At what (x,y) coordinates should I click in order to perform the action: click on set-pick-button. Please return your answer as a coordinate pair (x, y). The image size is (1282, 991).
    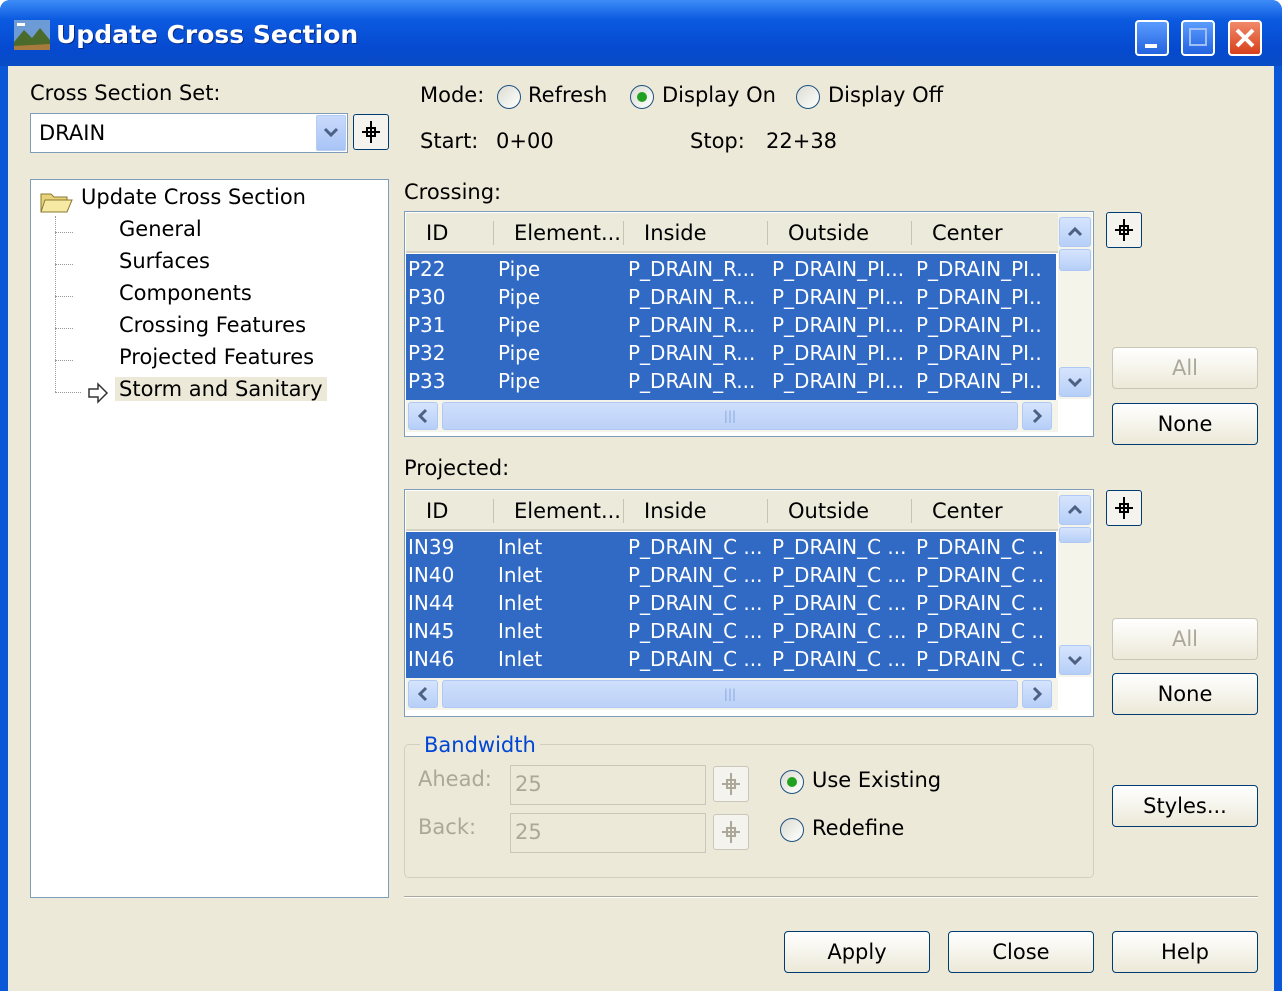
    Looking at the image, I should click on (371, 132).